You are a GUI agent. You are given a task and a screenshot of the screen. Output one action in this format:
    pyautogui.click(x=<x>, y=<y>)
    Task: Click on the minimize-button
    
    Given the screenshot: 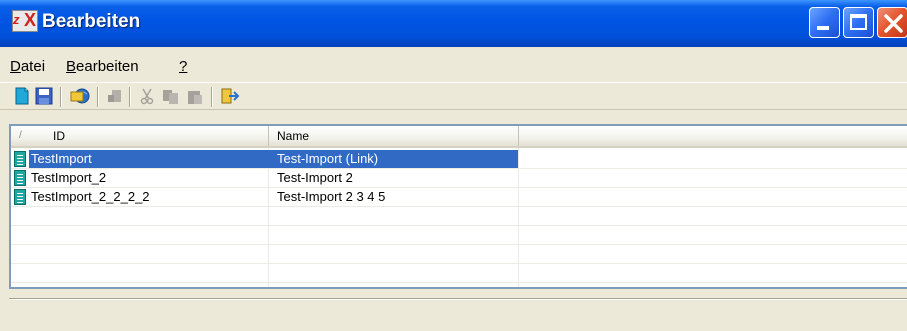 What is the action you would take?
    pyautogui.click(x=824, y=22)
    